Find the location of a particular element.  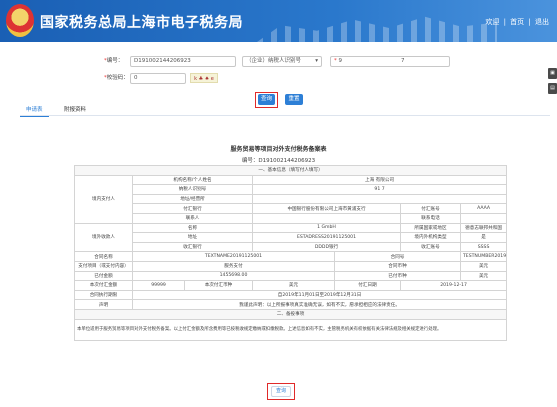

side-tool-icon: ▤ is located at coordinates (552, 88).